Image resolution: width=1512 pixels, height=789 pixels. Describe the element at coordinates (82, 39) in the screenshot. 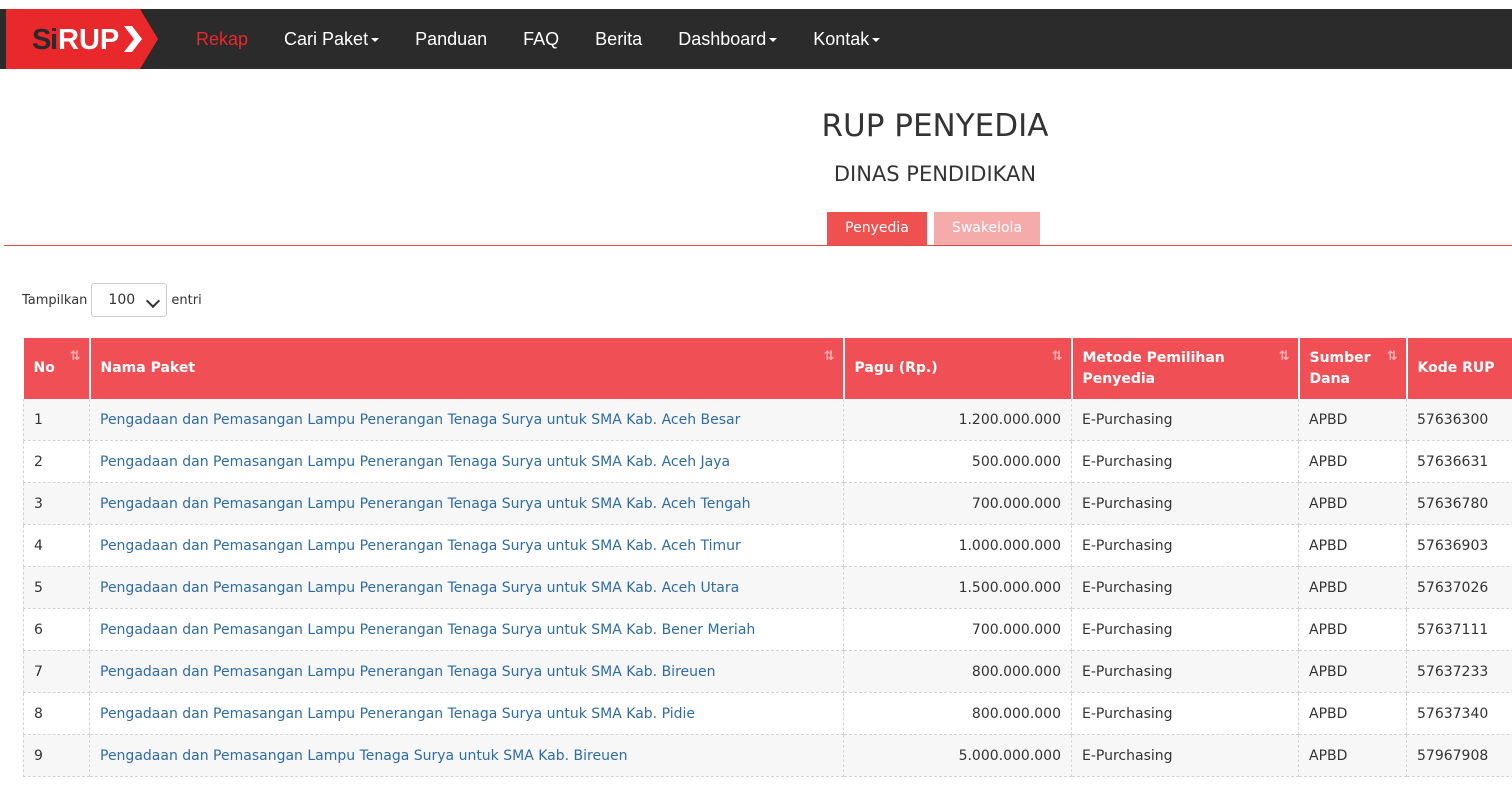

I see `sirup-logo: S i RUP` at that location.